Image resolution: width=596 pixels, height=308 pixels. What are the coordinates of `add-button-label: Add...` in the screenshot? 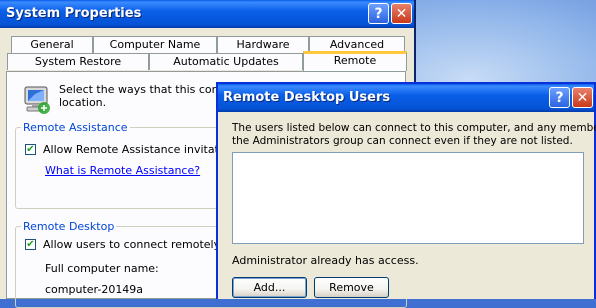 It's located at (269, 287).